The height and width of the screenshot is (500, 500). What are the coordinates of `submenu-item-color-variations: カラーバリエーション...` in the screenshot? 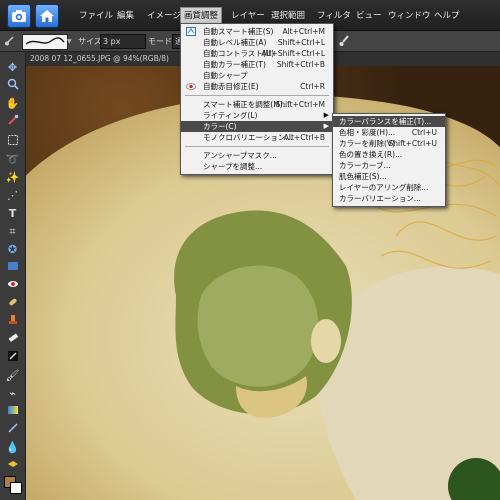 It's located at (389, 198).